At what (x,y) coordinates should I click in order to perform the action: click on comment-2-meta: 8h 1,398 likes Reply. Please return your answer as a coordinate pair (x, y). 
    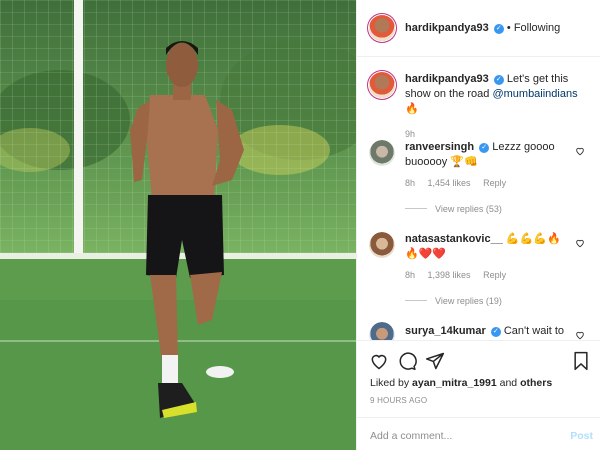
    Looking at the image, I should click on (460, 275).